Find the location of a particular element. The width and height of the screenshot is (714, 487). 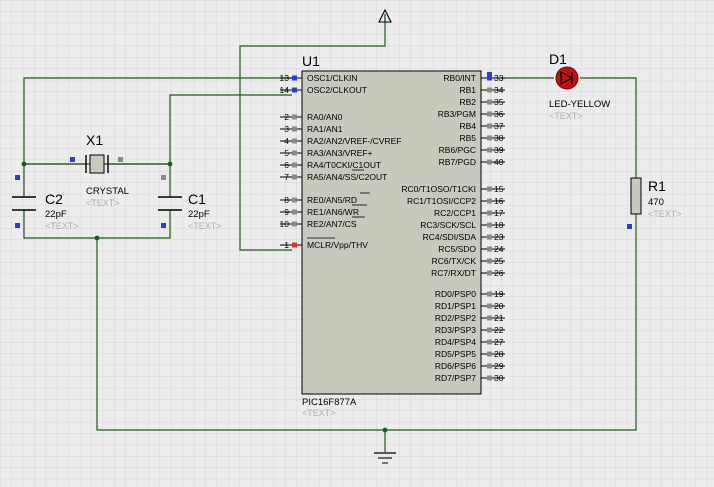

pin-number: 18 is located at coordinates (499, 225).